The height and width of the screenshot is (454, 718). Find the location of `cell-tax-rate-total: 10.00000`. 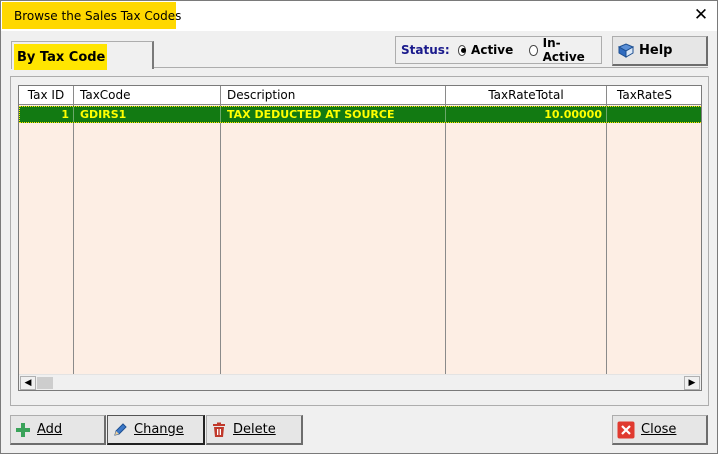

cell-tax-rate-total: 10.00000 is located at coordinates (526, 114).